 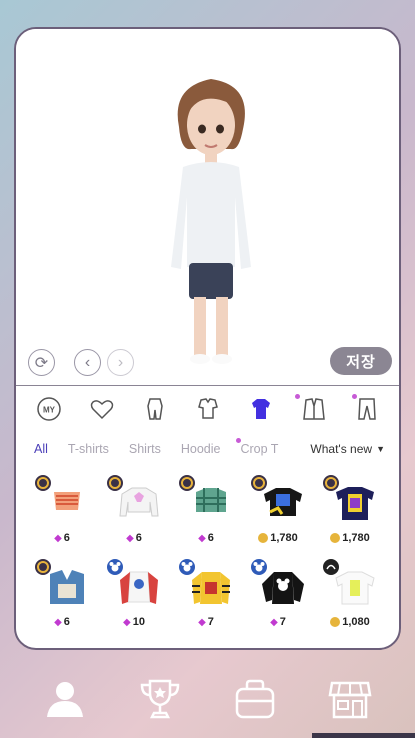 I want to click on sort-label: What's new, so click(x=341, y=449).